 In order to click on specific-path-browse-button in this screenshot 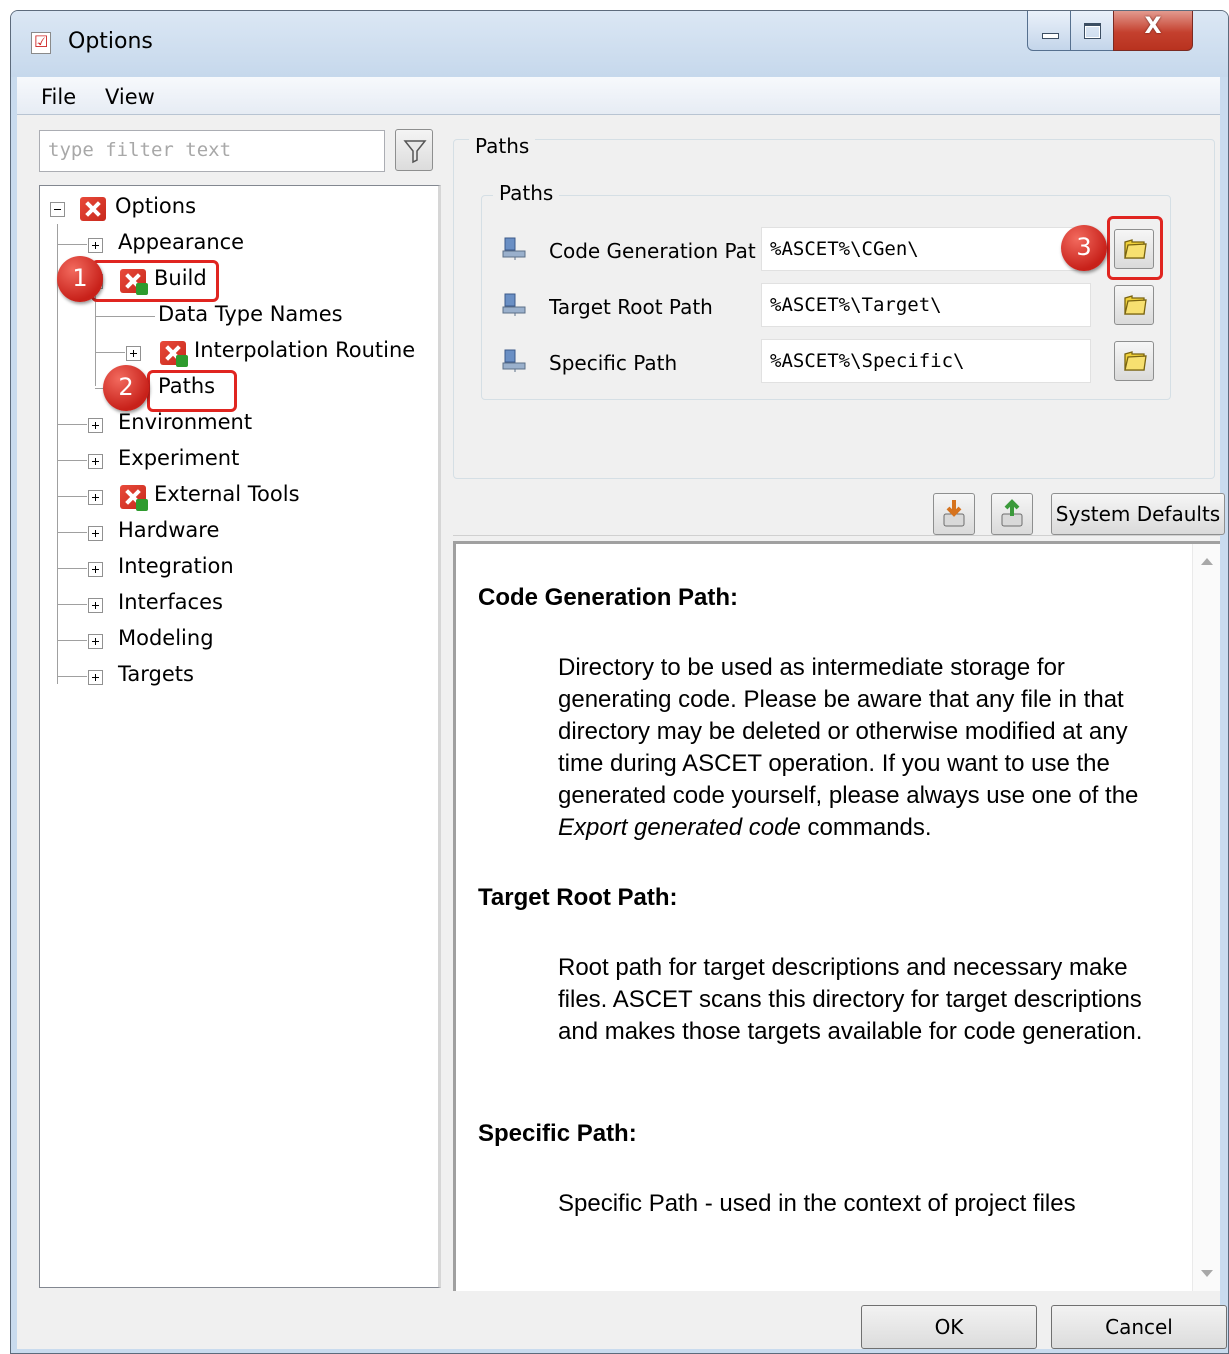, I will do `click(1134, 361)`.